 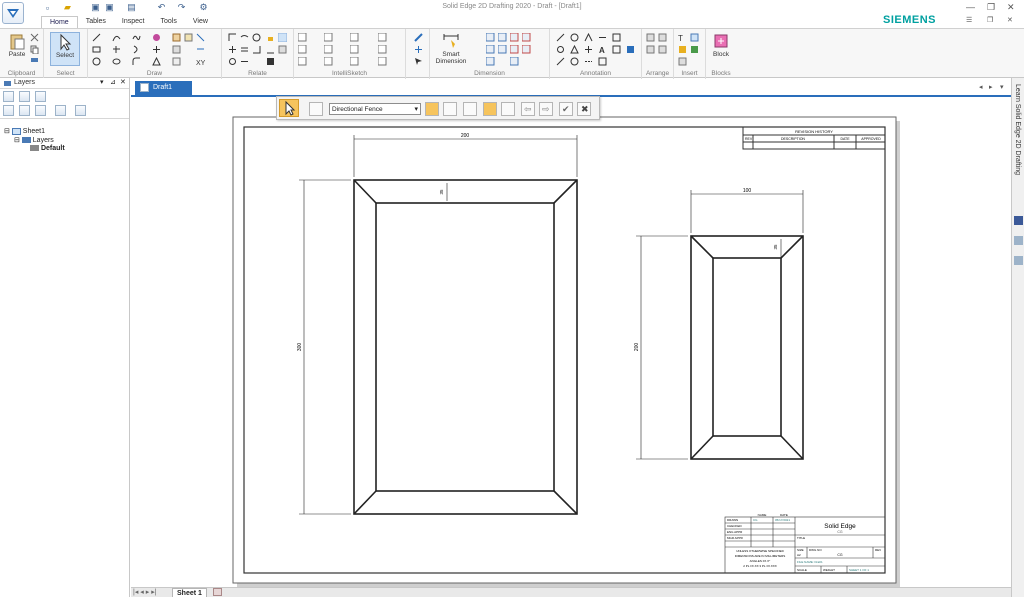 I want to click on tab-scroll-right-icon: ▸, so click(x=991, y=87).